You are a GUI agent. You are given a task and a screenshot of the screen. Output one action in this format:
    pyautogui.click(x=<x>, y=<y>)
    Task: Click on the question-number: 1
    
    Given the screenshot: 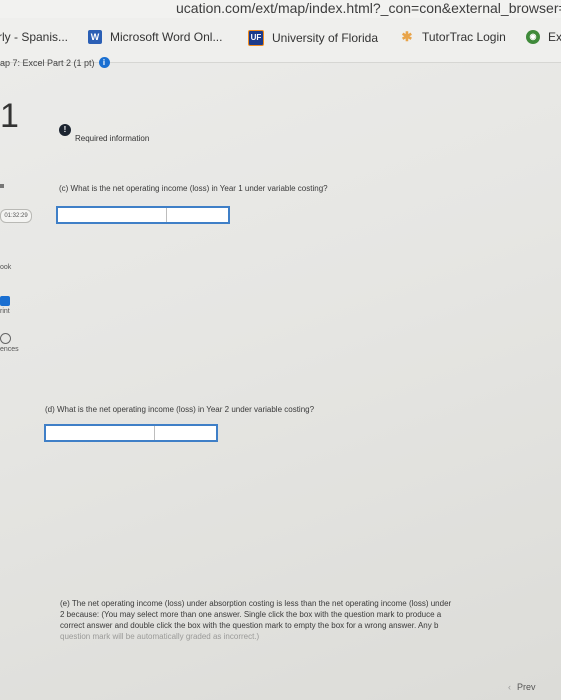 What is the action you would take?
    pyautogui.click(x=9, y=116)
    